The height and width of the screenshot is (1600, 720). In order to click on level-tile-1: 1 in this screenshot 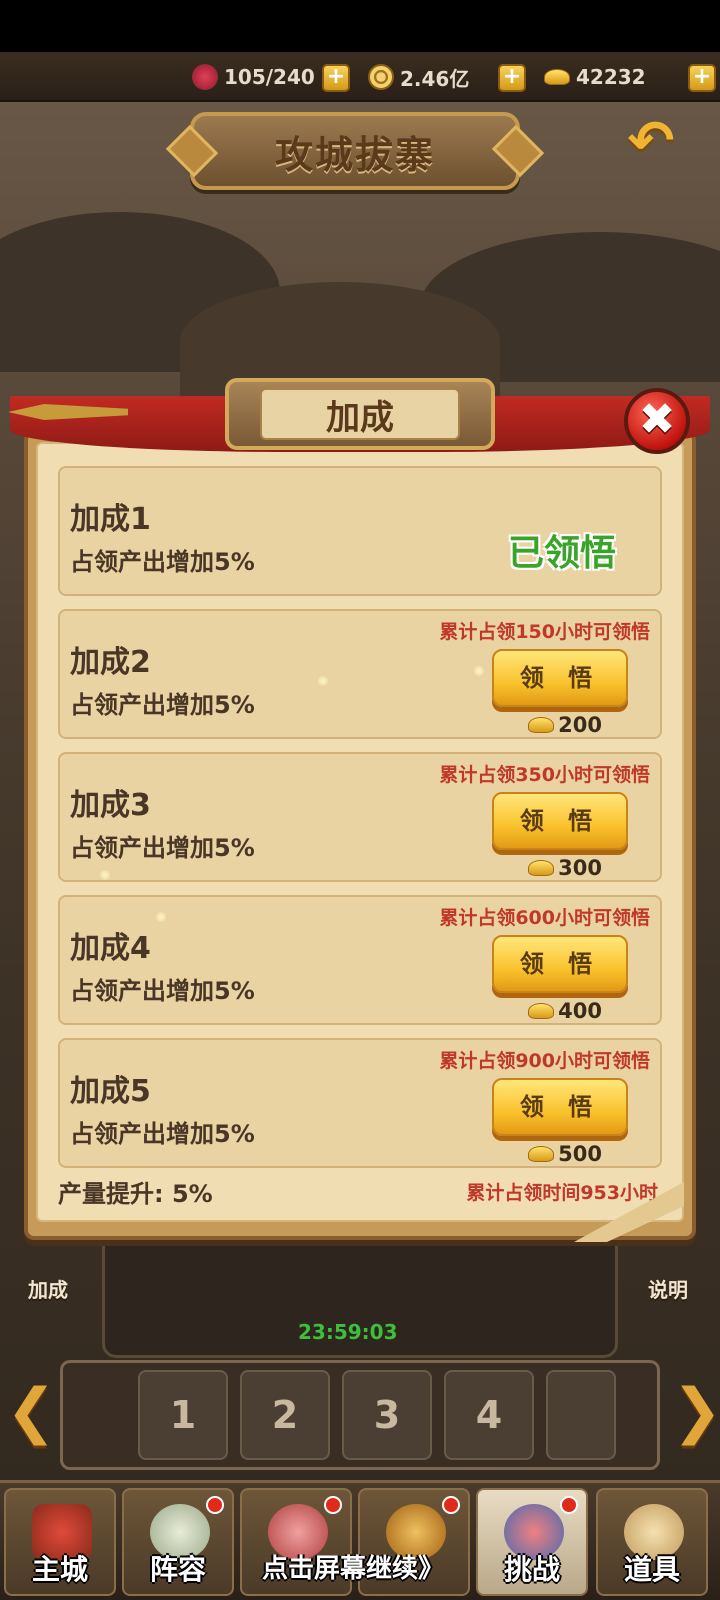, I will do `click(183, 1415)`.